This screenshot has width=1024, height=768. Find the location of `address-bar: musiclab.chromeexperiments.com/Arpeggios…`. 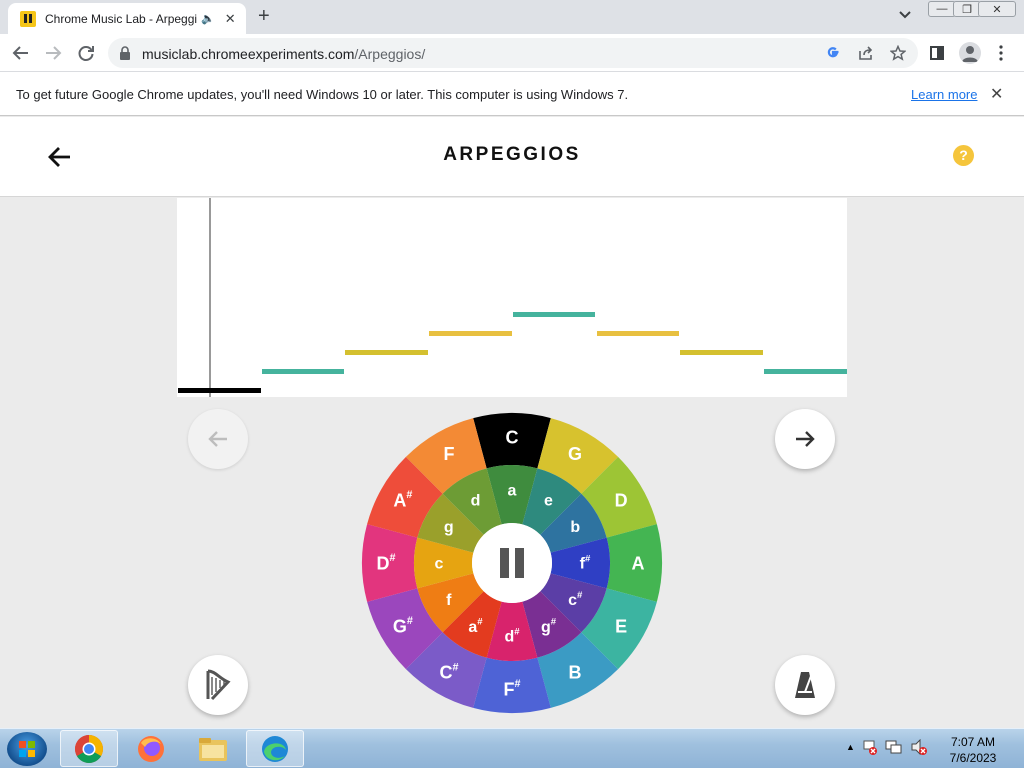

address-bar: musiclab.chromeexperiments.com/Arpeggios… is located at coordinates (513, 53).